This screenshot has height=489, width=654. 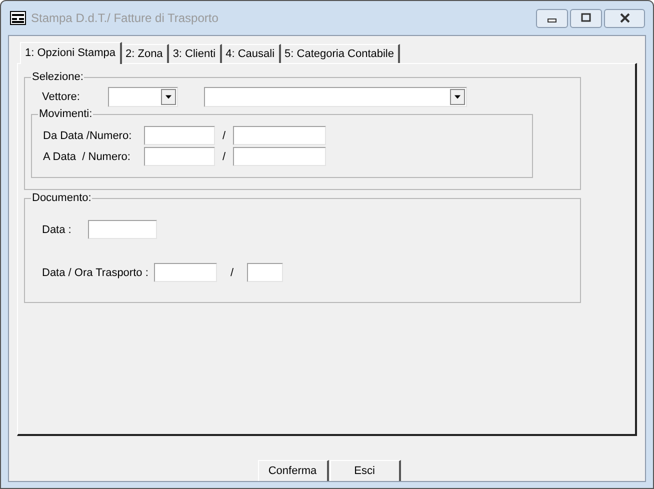 I want to click on tab: 3: Clienti, so click(x=195, y=53).